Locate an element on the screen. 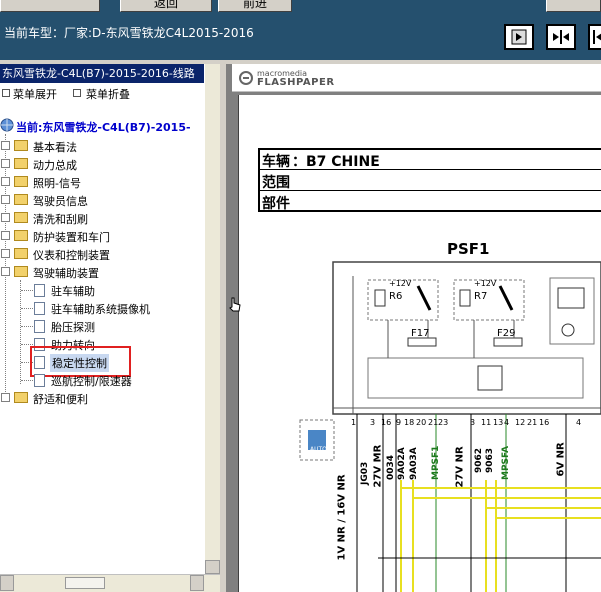 Image resolution: width=601 pixels, height=592 pixels. wire-label: 0034 is located at coordinates (391, 467).